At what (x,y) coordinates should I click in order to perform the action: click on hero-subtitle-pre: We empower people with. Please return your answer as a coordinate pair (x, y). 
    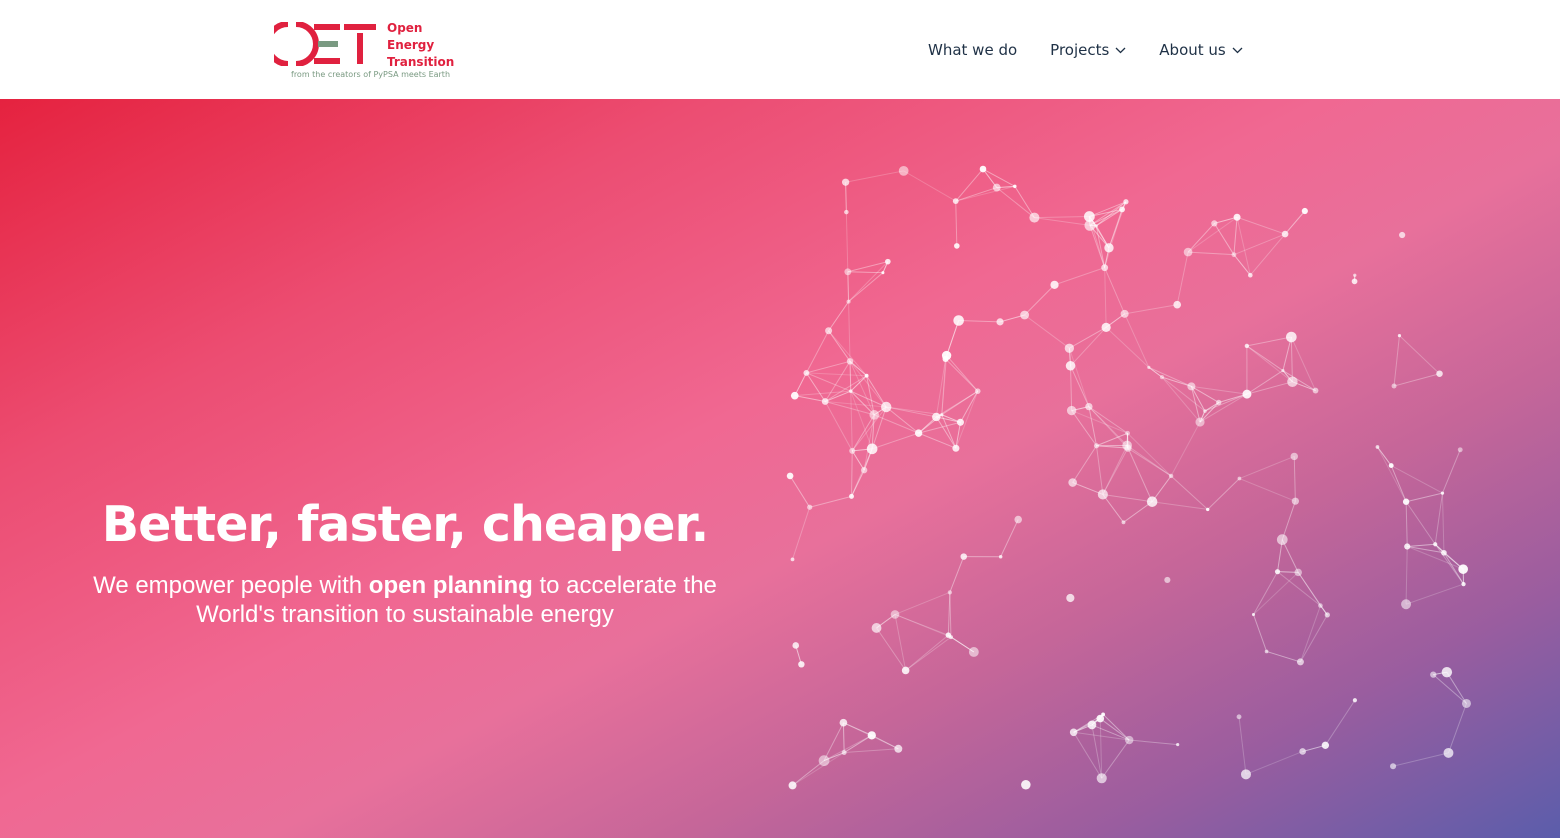
    Looking at the image, I should click on (231, 585).